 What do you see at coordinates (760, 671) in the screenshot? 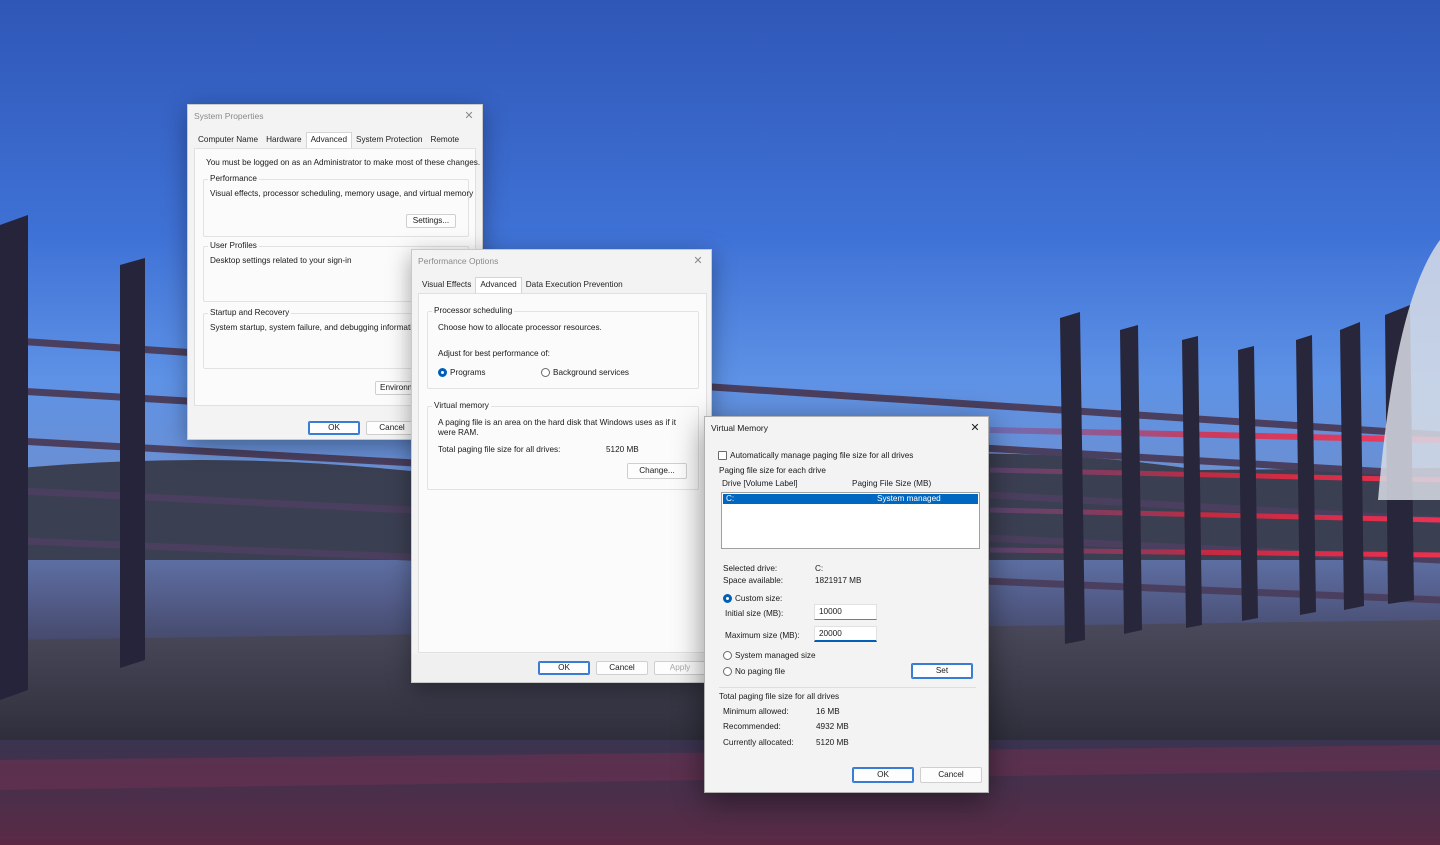
I see `no-paging-file-label: No paging file` at bounding box center [760, 671].